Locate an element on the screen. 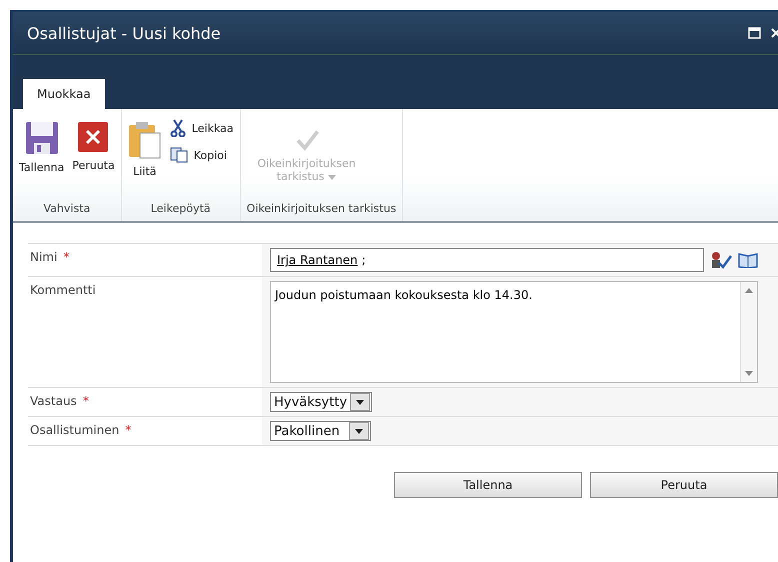  field-label: Kommentti is located at coordinates (63, 290).